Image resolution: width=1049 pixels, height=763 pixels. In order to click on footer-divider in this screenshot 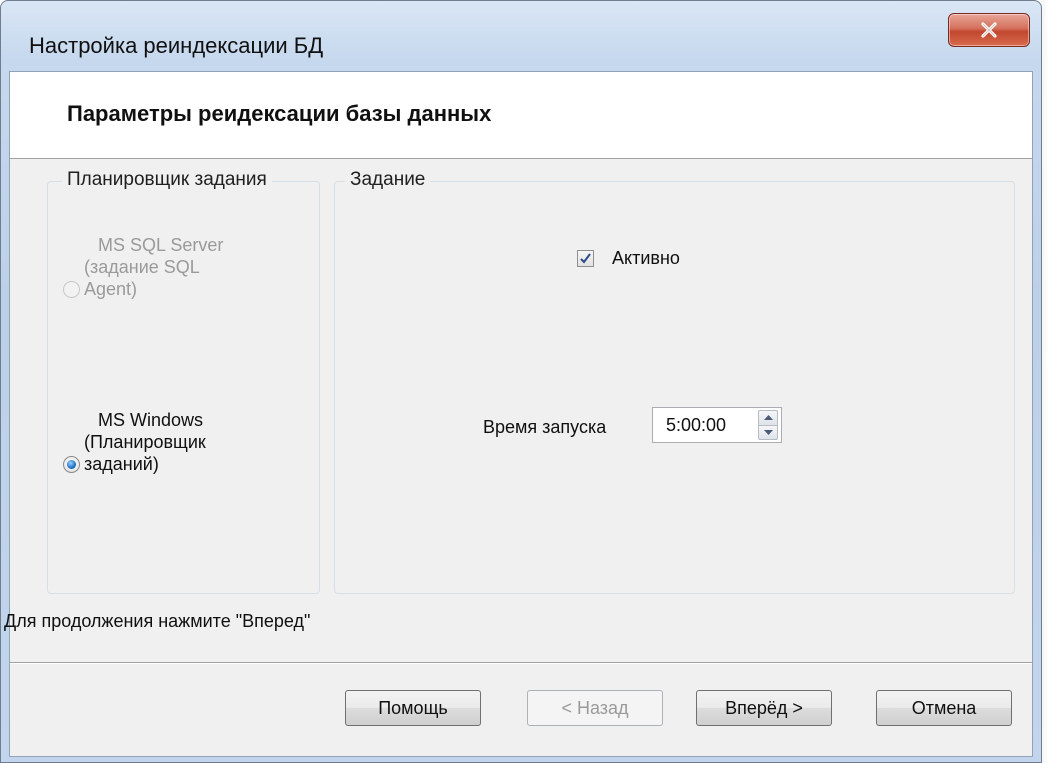, I will do `click(521, 663)`.